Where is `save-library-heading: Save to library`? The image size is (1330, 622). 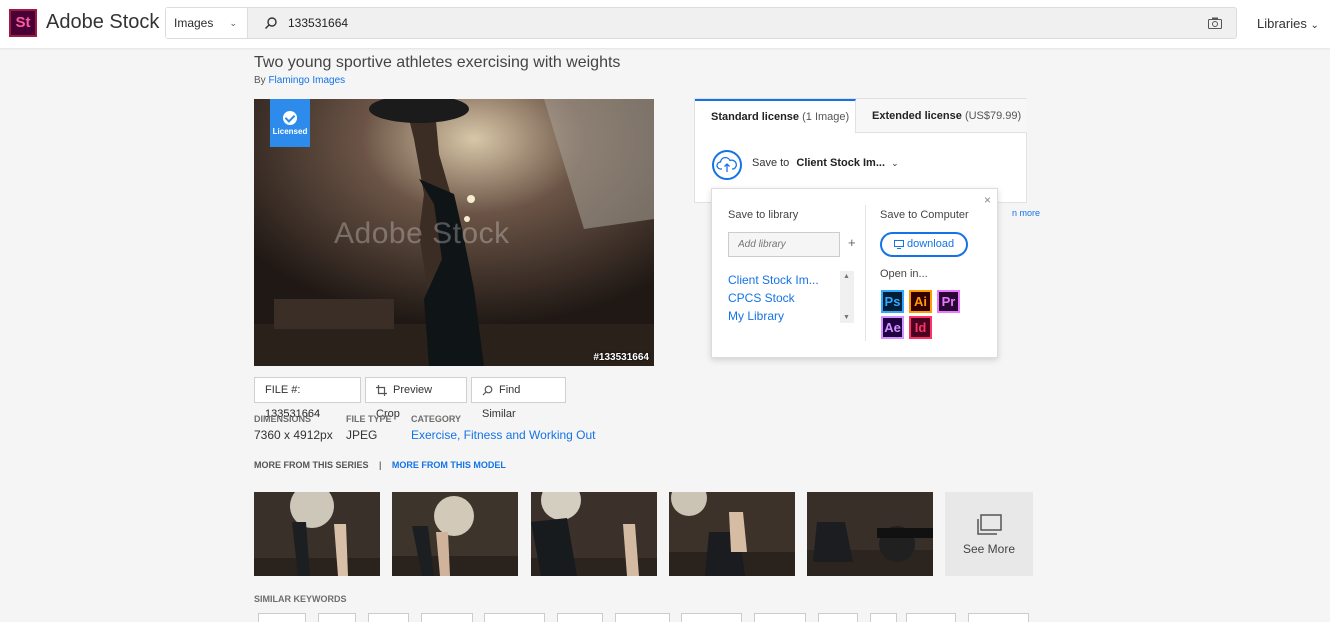
save-library-heading: Save to library is located at coordinates (763, 215).